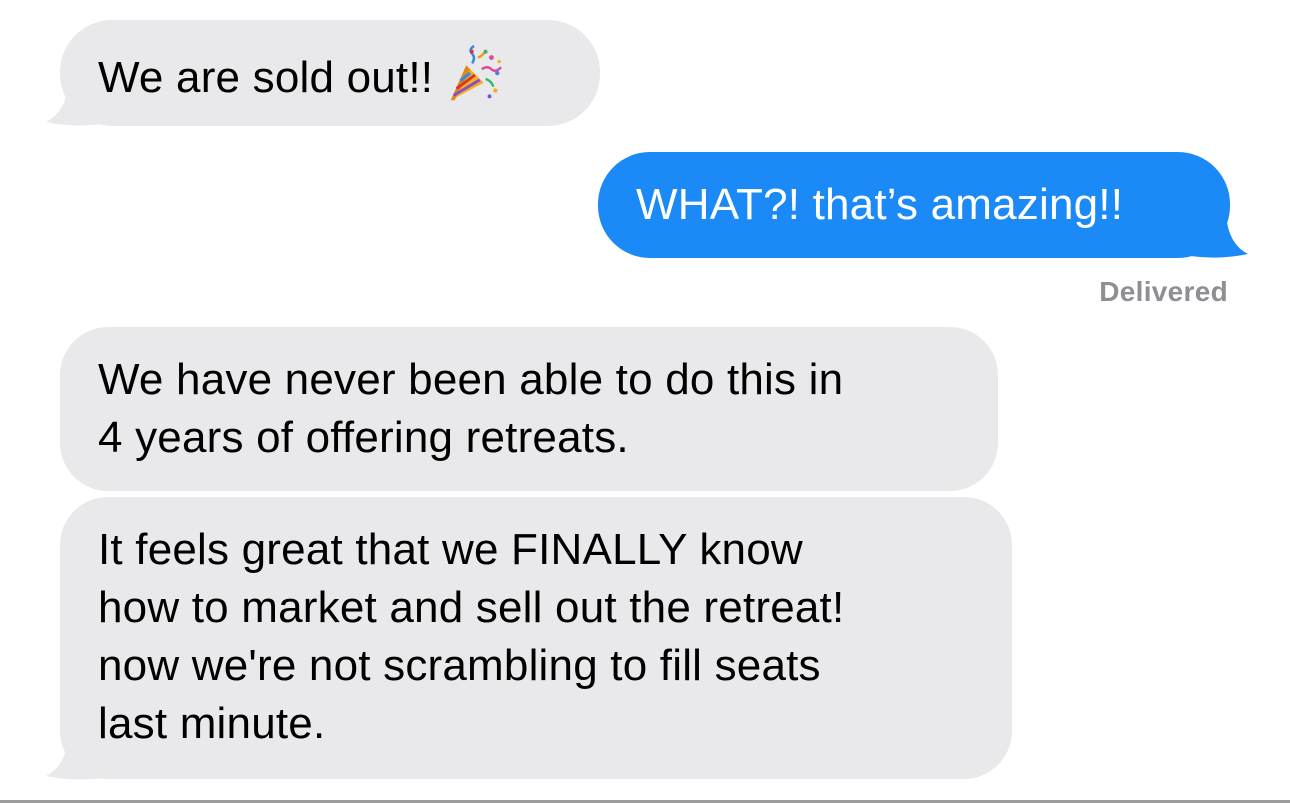  Describe the element at coordinates (1163, 291) in the screenshot. I see `delivered-status: Delivered` at that location.